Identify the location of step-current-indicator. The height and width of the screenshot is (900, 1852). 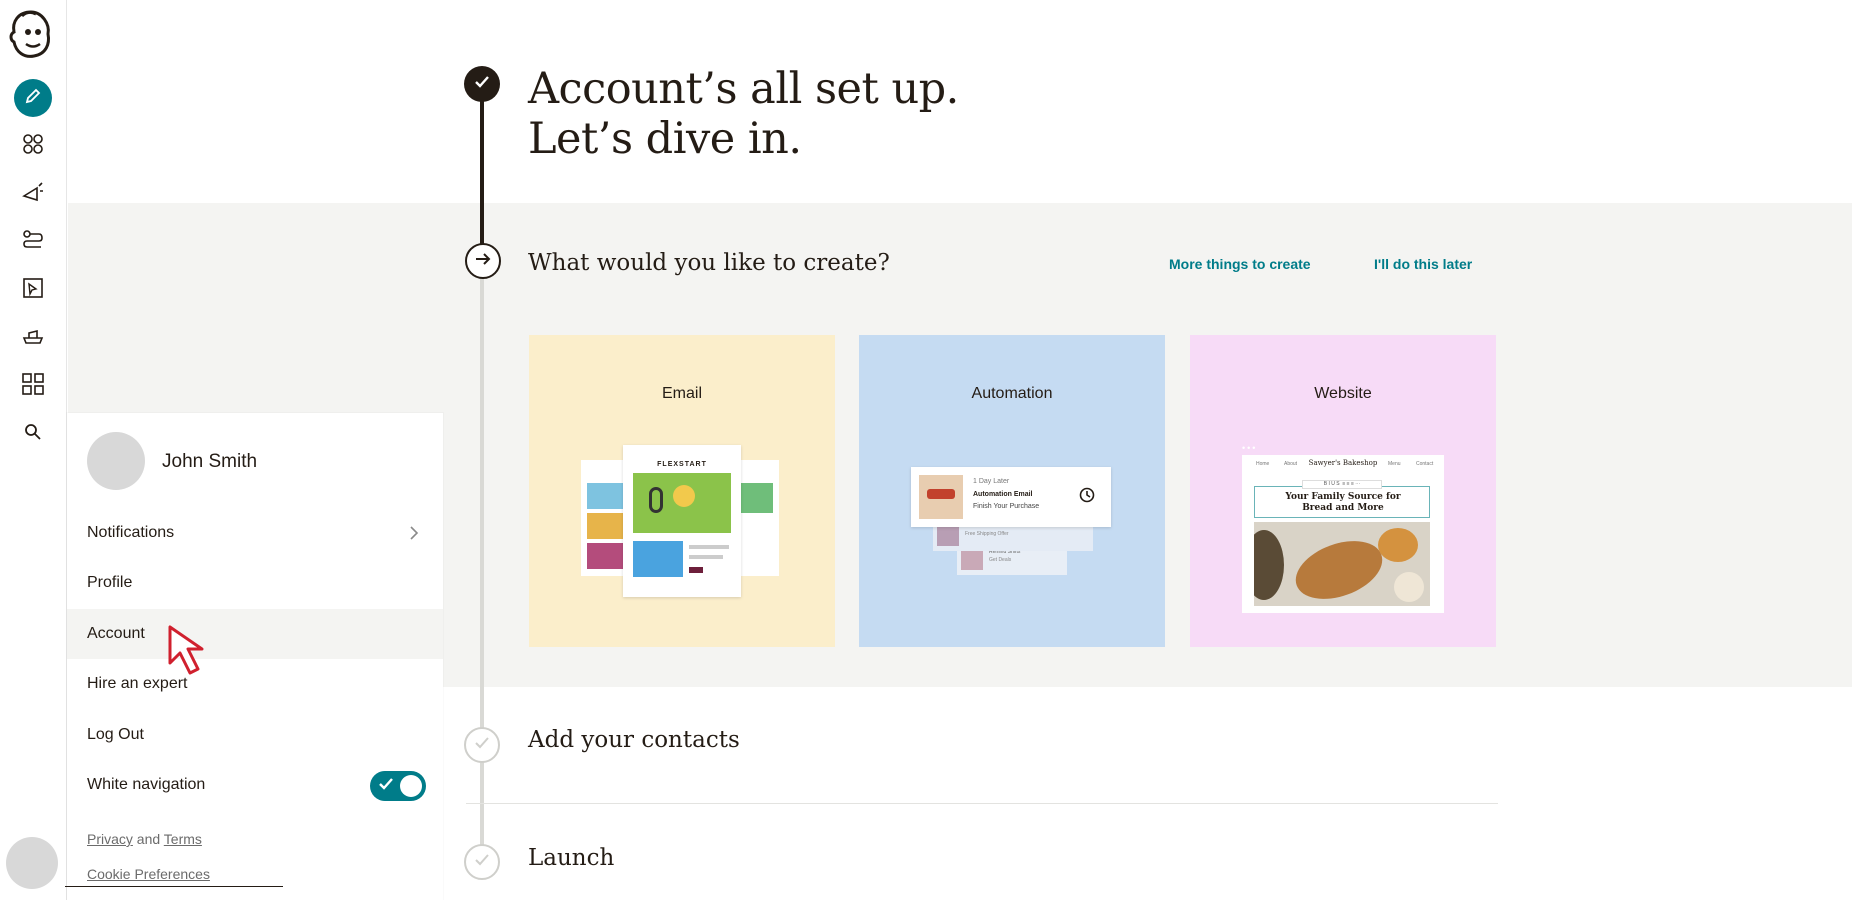
(483, 261).